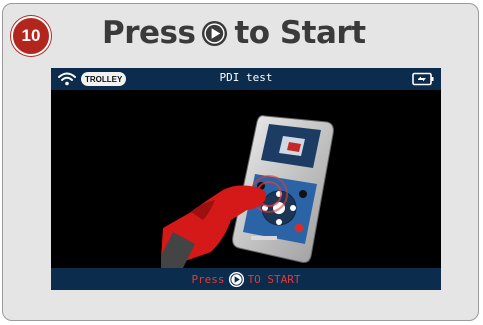  I want to click on prompt-text-after: TO START, so click(274, 279).